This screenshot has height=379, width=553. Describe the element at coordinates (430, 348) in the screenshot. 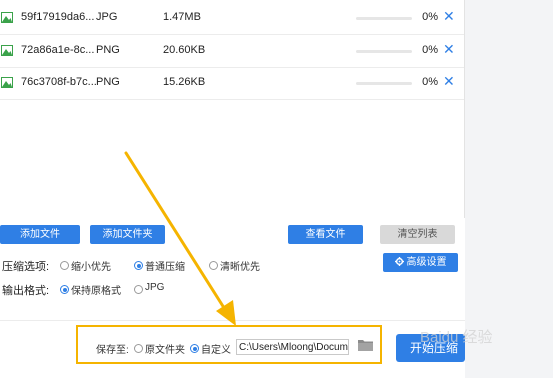

I see `start-compress-button: 开始压缩` at that location.